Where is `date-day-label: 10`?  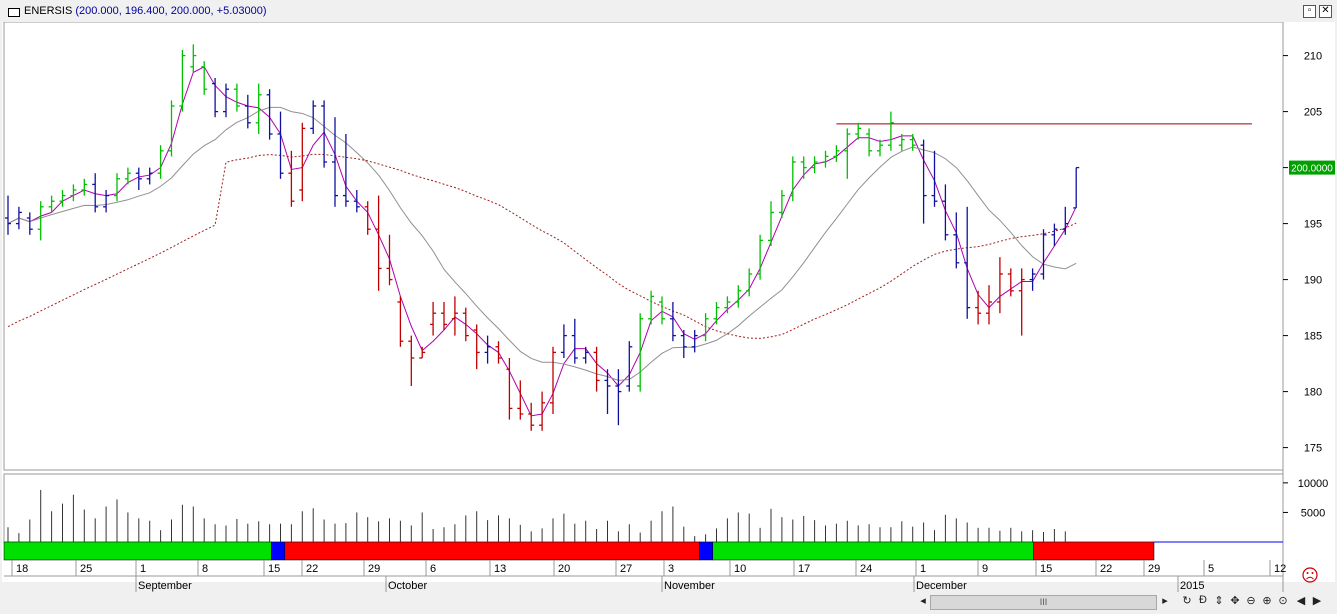 date-day-label: 10 is located at coordinates (740, 569).